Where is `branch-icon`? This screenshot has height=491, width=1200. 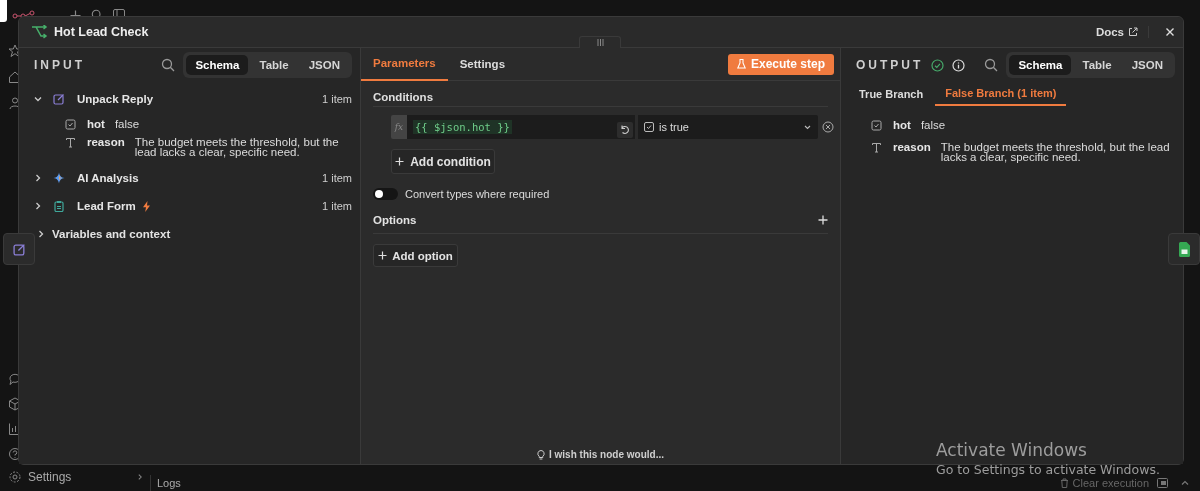 branch-icon is located at coordinates (39, 32).